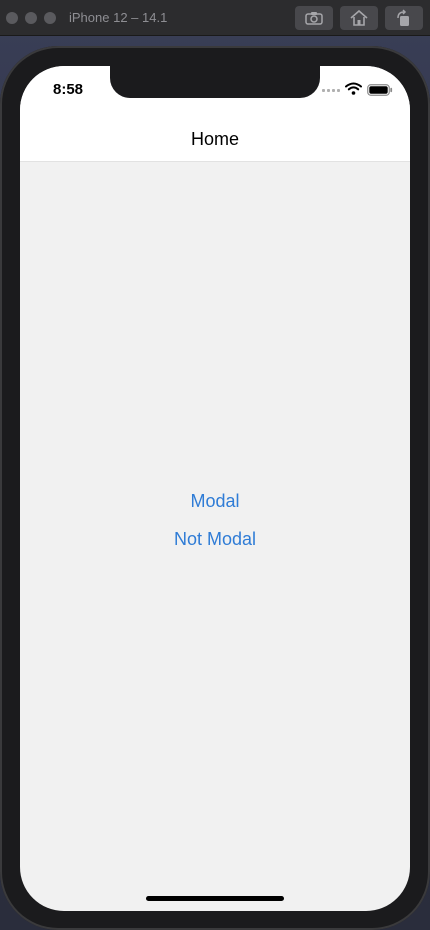  I want to click on simulator-title: iPhone 12 – 14.1, so click(118, 17).